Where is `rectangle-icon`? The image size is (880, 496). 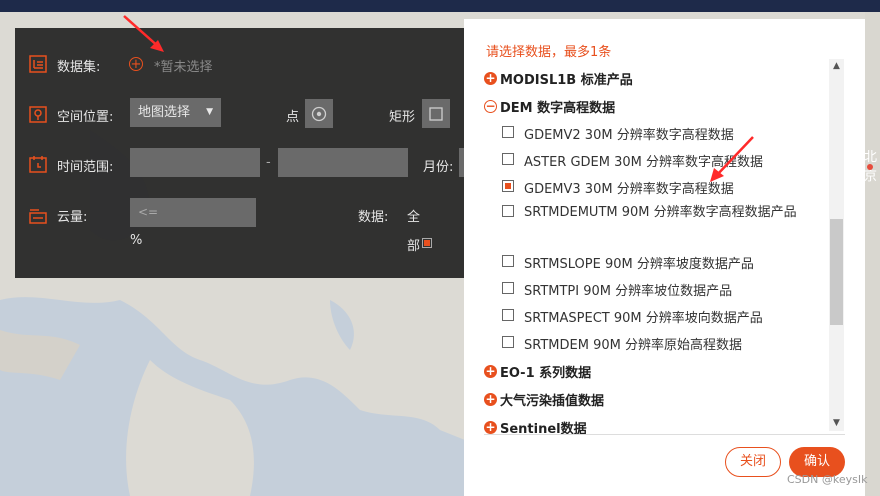 rectangle-icon is located at coordinates (436, 113).